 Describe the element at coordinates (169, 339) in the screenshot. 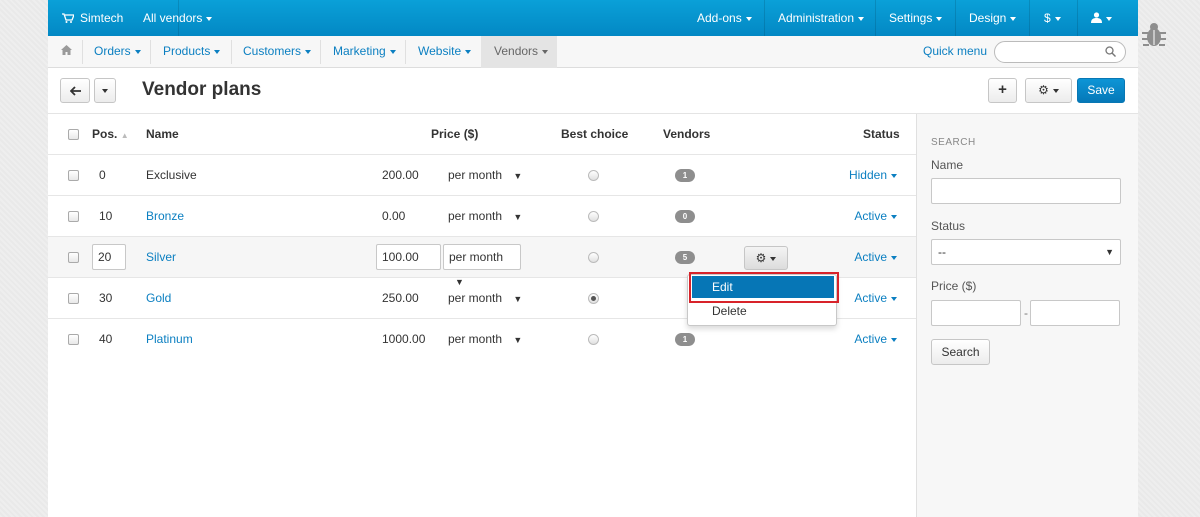

I see `plan-name-link: Platinum` at that location.